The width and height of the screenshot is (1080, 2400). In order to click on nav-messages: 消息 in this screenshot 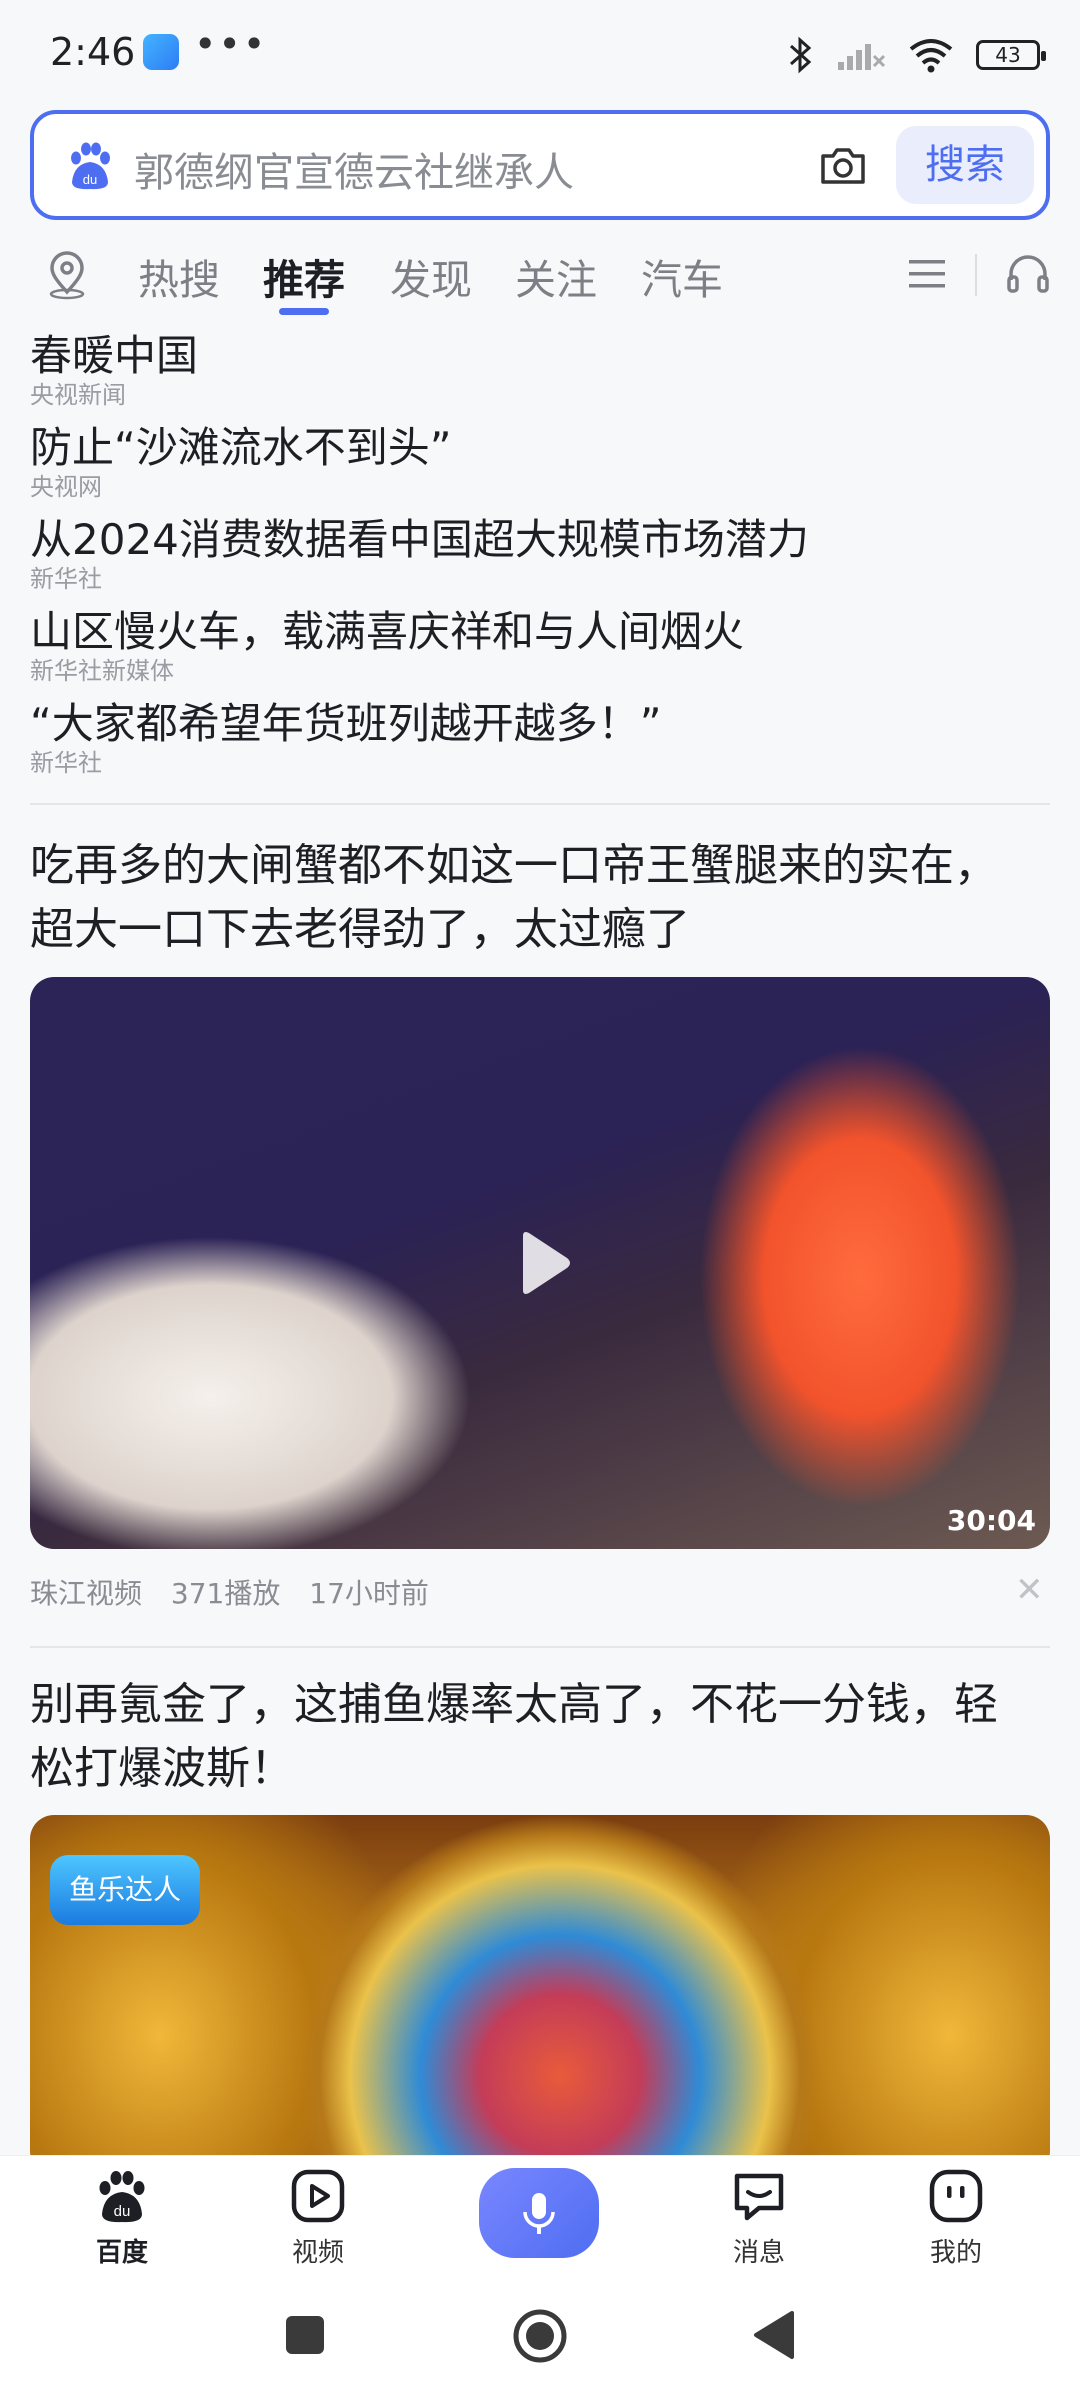, I will do `click(759, 2217)`.